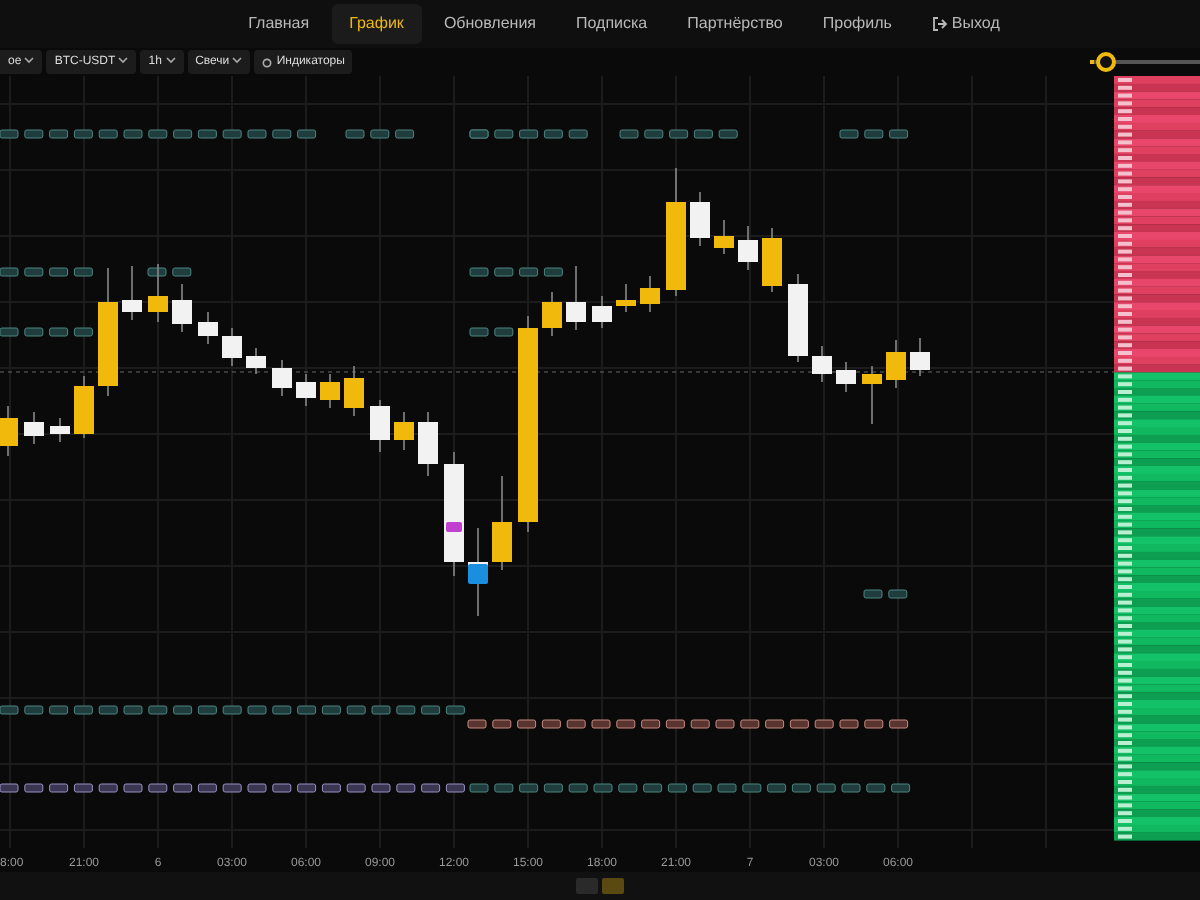 The height and width of the screenshot is (900, 1200). What do you see at coordinates (490, 24) in the screenshot?
I see `nav-link: Обновления` at bounding box center [490, 24].